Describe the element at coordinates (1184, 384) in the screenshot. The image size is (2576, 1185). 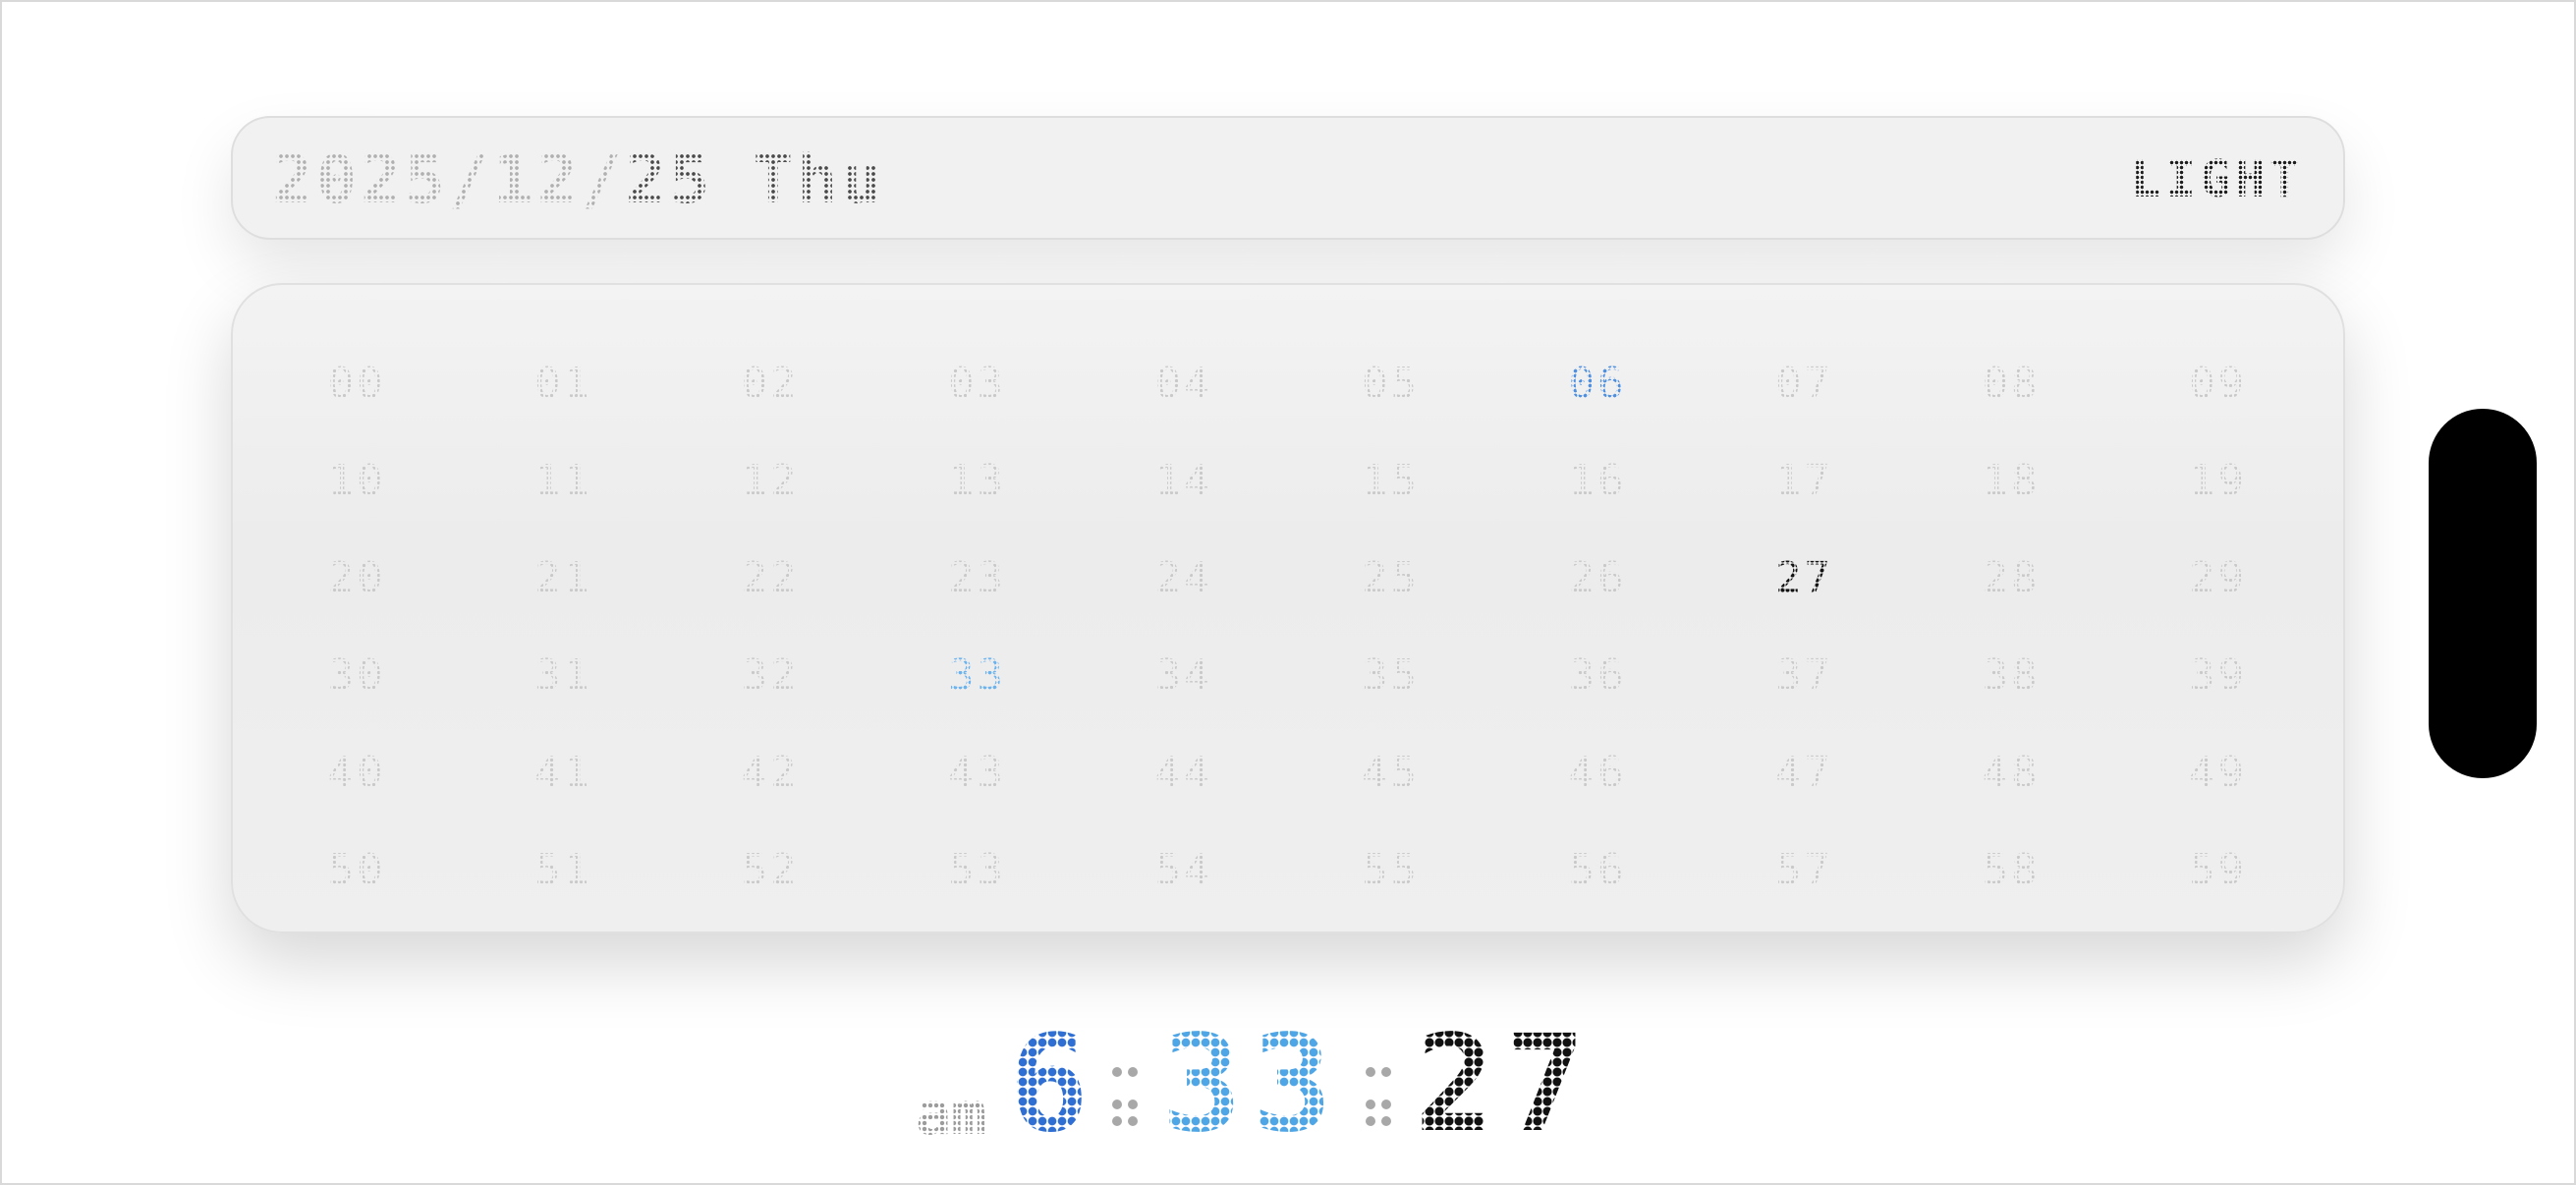
I see `grid-cell: 04` at that location.